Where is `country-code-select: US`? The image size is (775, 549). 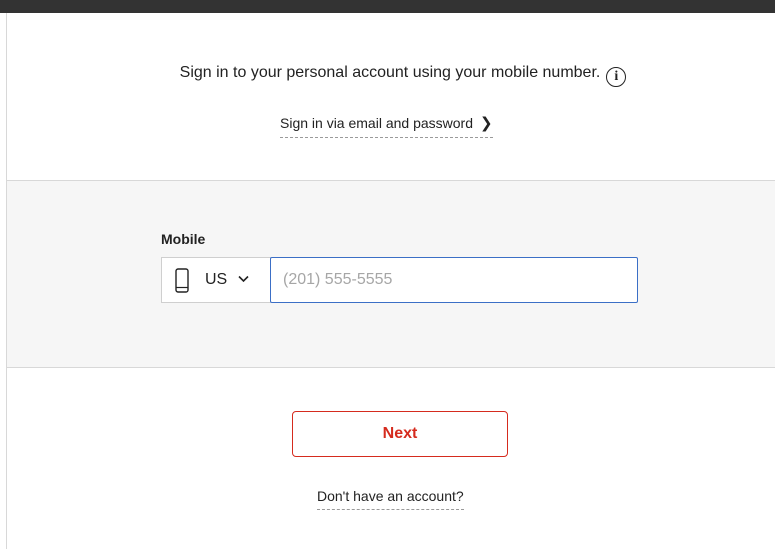
country-code-select: US is located at coordinates (216, 280).